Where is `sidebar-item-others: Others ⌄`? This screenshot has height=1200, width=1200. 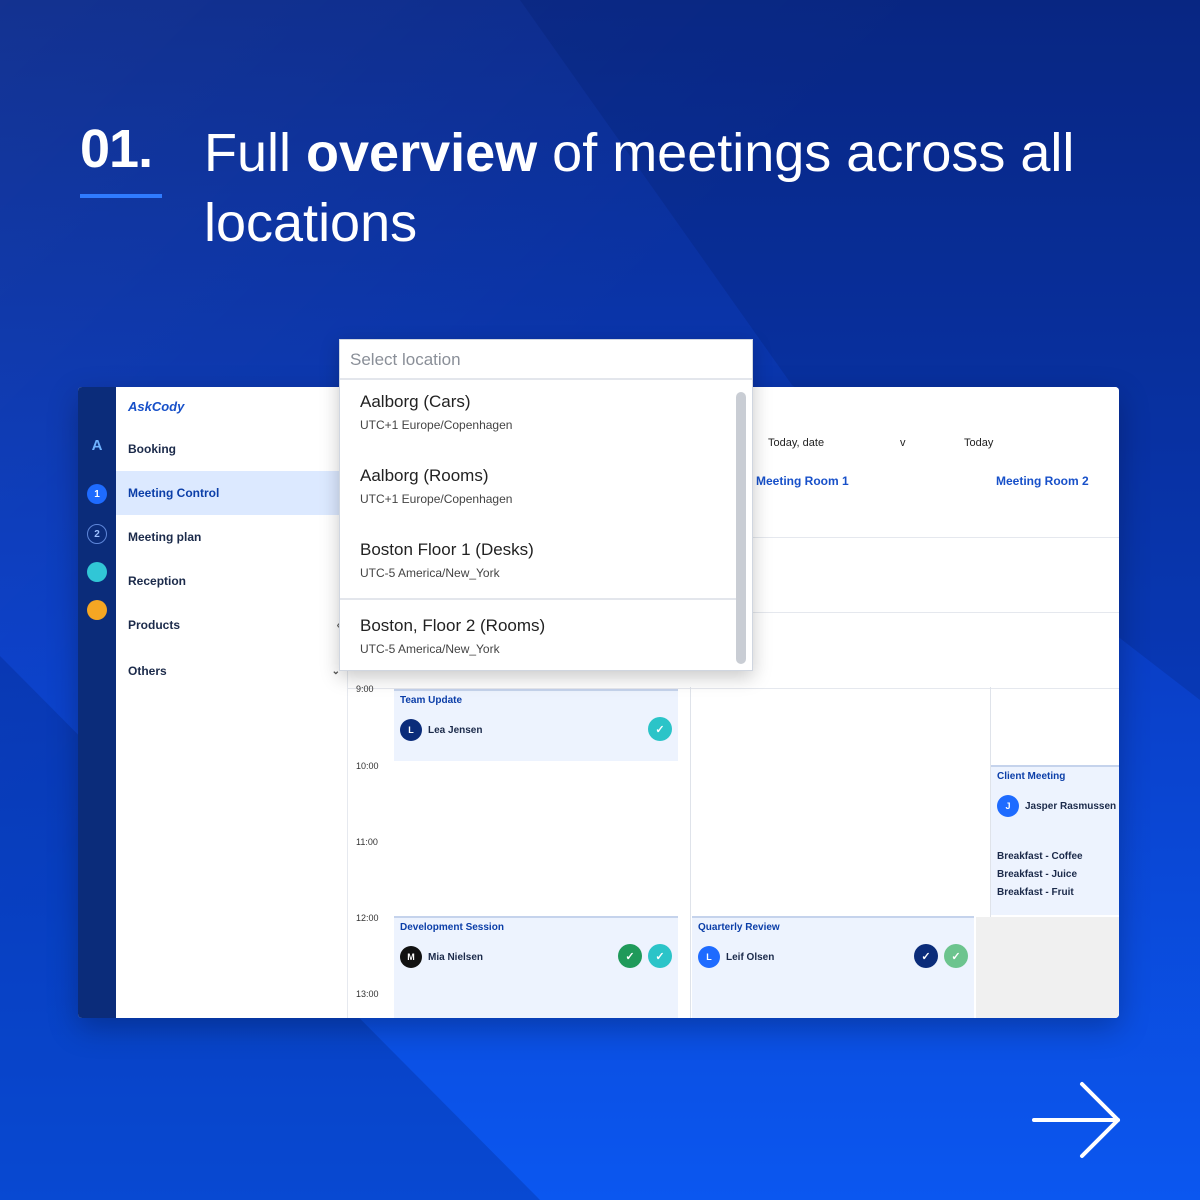 sidebar-item-others: Others ⌄ is located at coordinates (232, 671).